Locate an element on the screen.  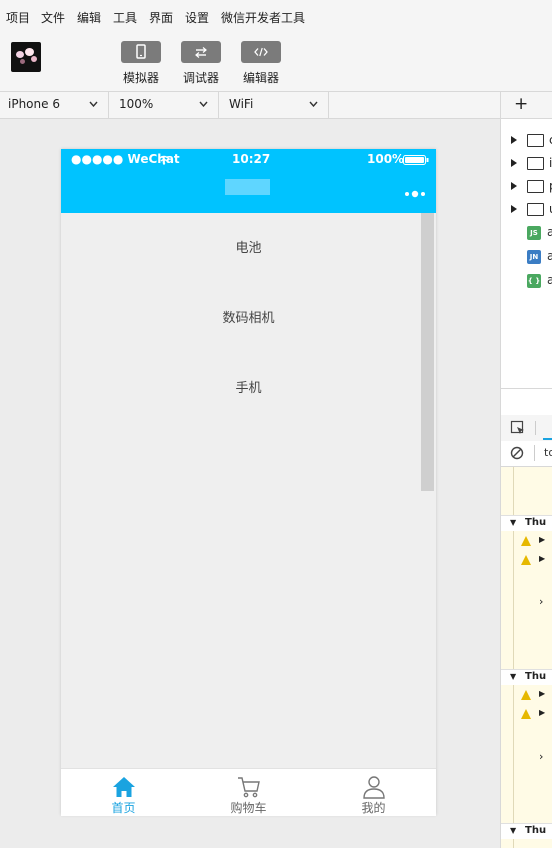
simulator-button is located at coordinates (141, 52).